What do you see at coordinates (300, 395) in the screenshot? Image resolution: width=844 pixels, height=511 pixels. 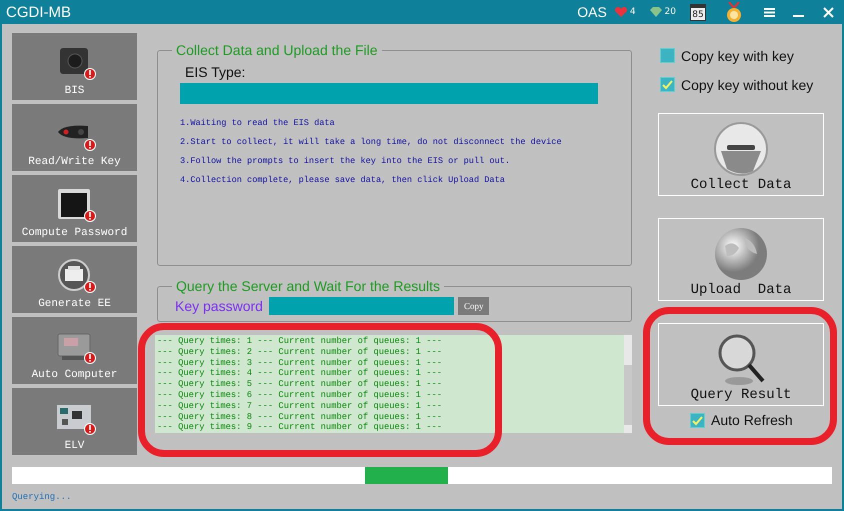 I see `log-line: --- Query times: 6 --- Current number of queues: 1 ---` at bounding box center [300, 395].